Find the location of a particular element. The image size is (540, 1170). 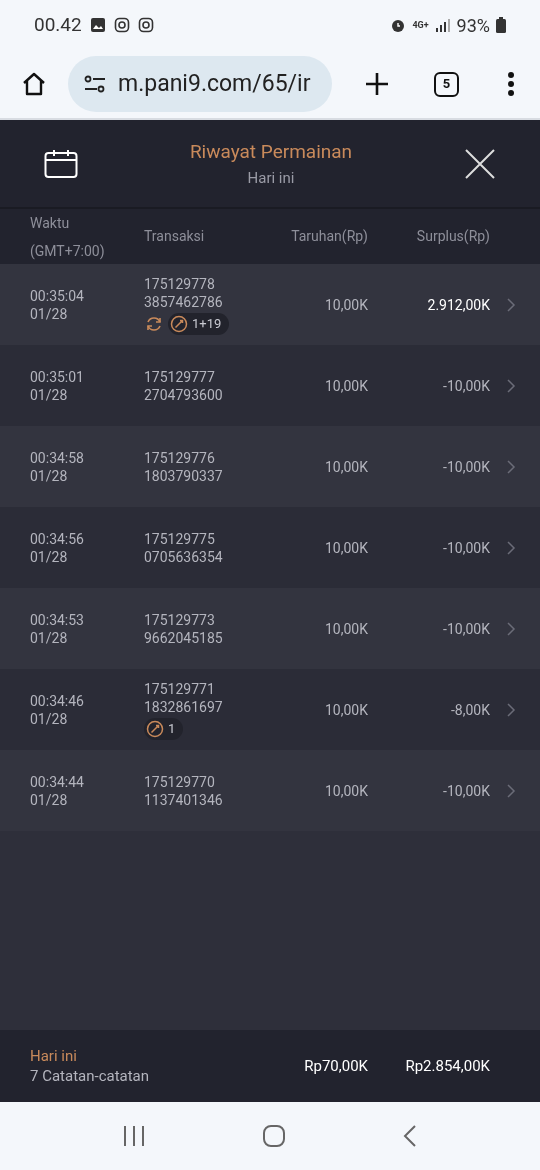

recent-apps-icon is located at coordinates (133, 1136).